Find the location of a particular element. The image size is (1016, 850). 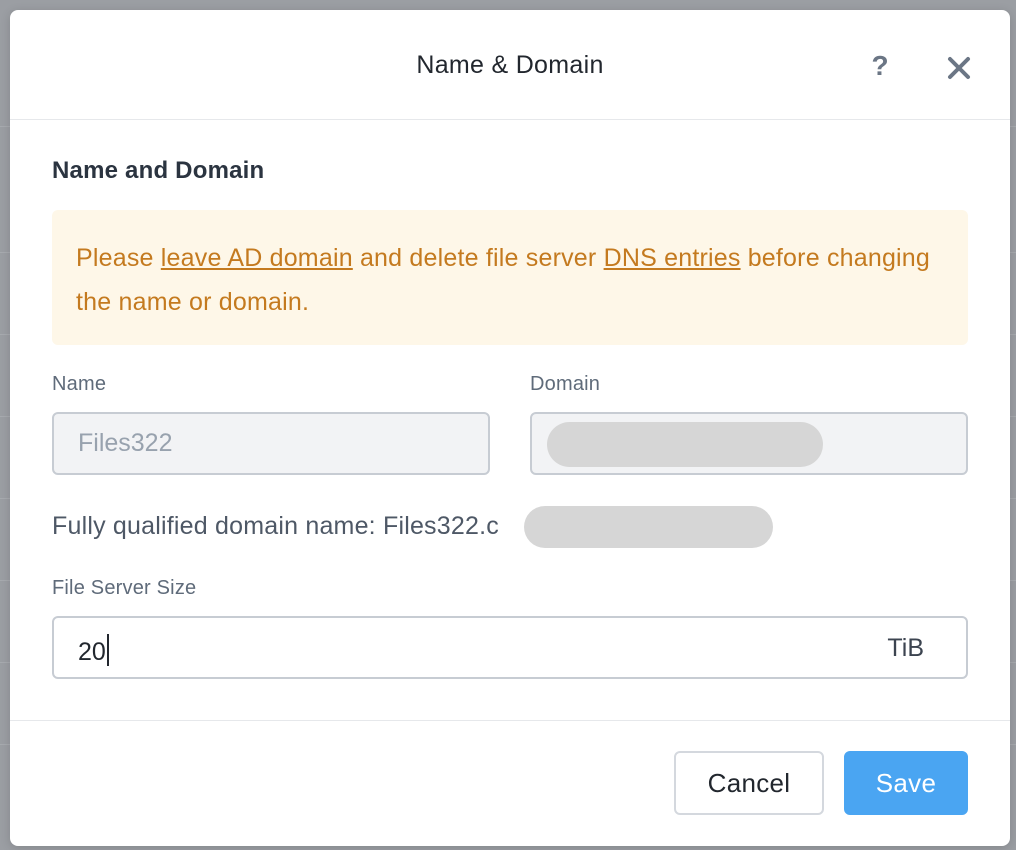

section-title: Name and Domain is located at coordinates (158, 170).